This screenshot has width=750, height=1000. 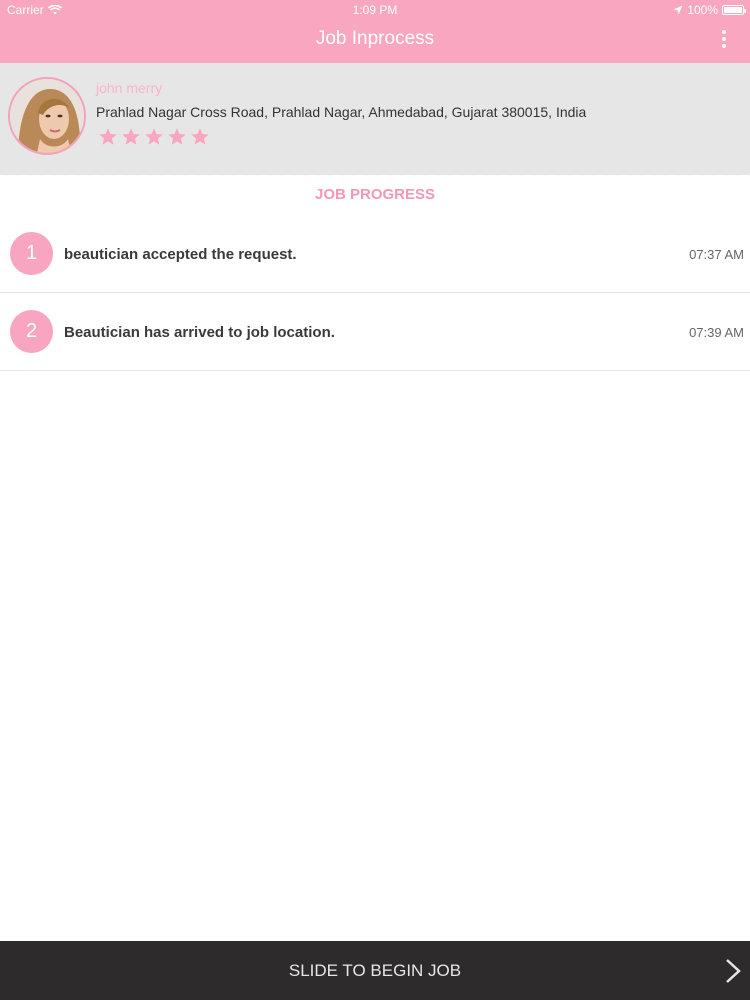 I want to click on status-right: 100%, so click(x=709, y=10).